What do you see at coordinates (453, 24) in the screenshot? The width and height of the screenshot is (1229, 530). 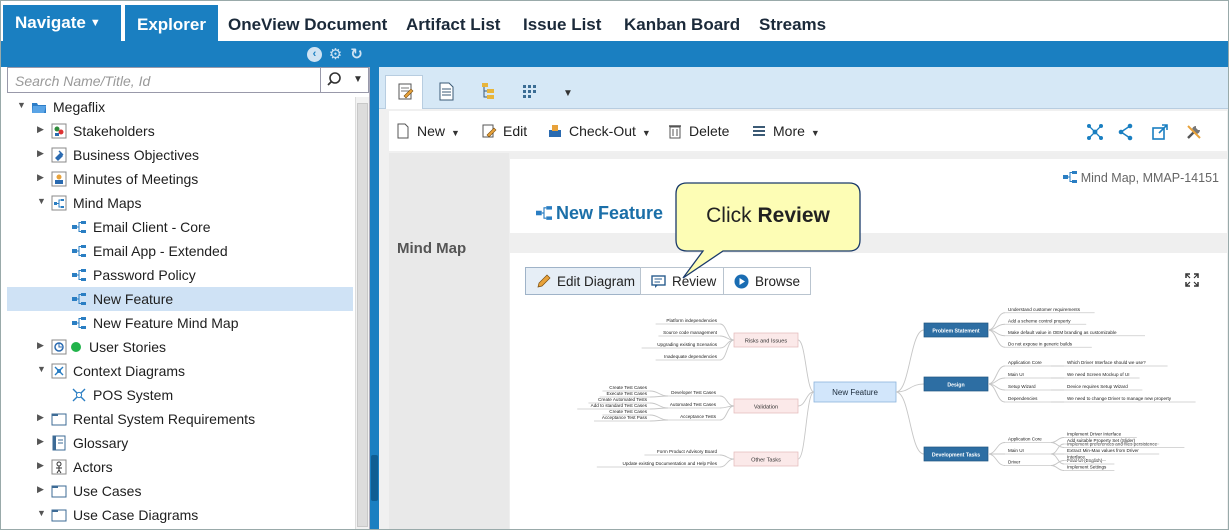 I see `tab-artifact-list: Artifact List` at bounding box center [453, 24].